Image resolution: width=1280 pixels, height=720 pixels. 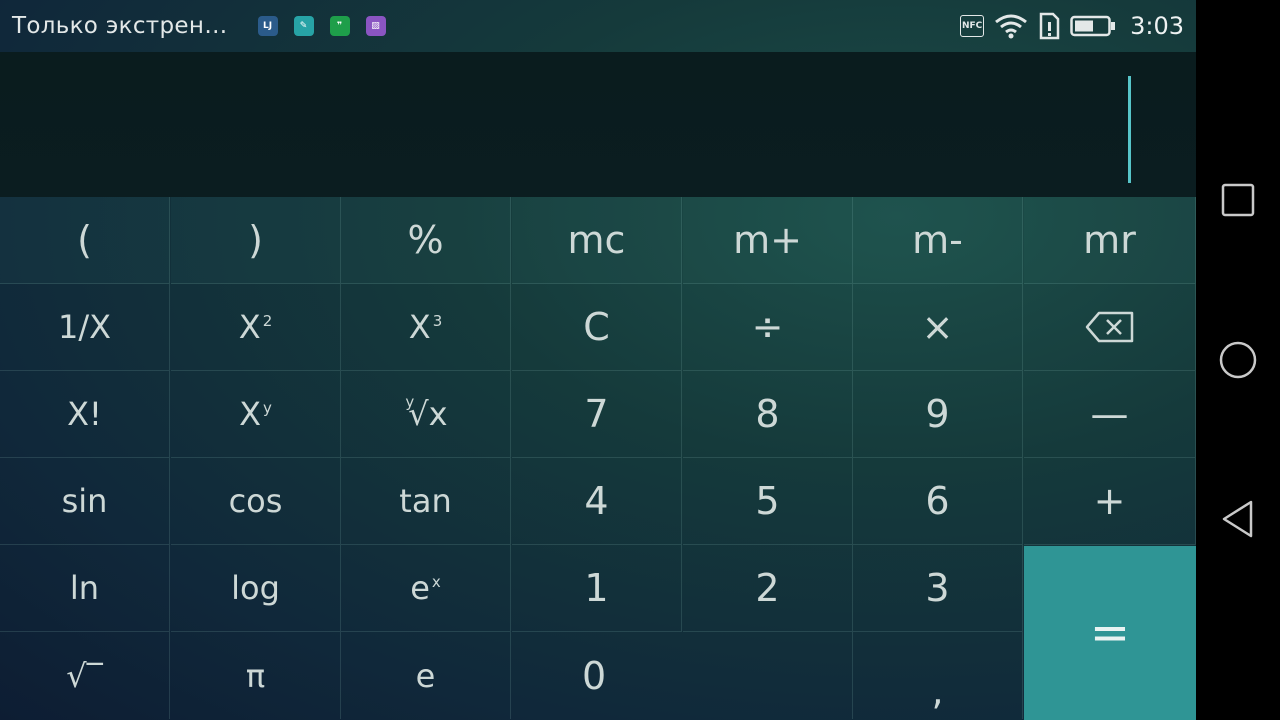 I want to click on key-memory-subtract: m-, so click(x=938, y=240).